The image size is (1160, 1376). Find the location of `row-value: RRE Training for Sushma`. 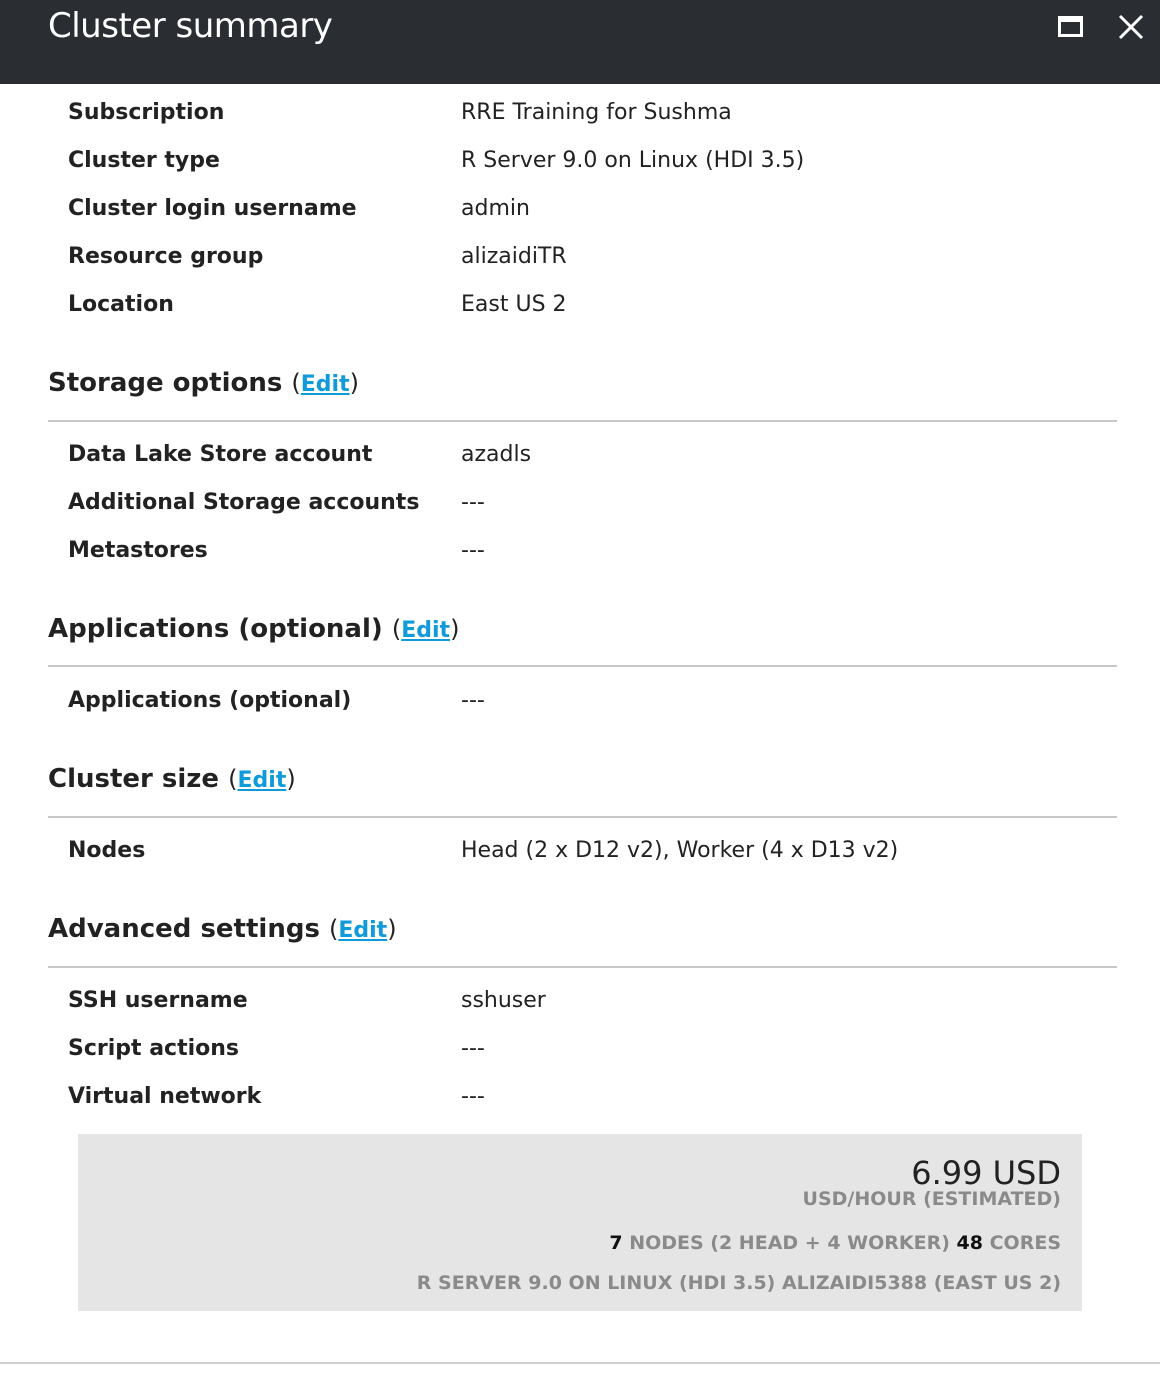

row-value: RRE Training for Sushma is located at coordinates (596, 112).